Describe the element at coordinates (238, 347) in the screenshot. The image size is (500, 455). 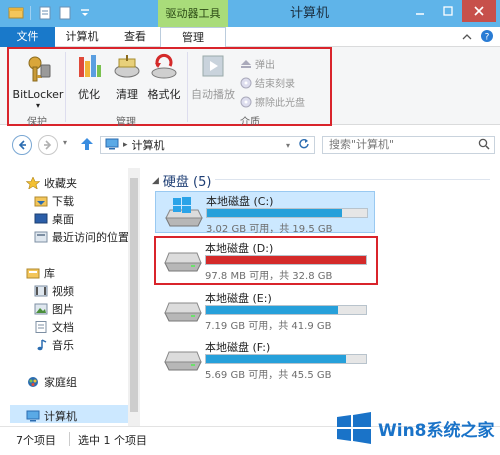
I see `drive-name: 本地磁盘 (F:)` at that location.